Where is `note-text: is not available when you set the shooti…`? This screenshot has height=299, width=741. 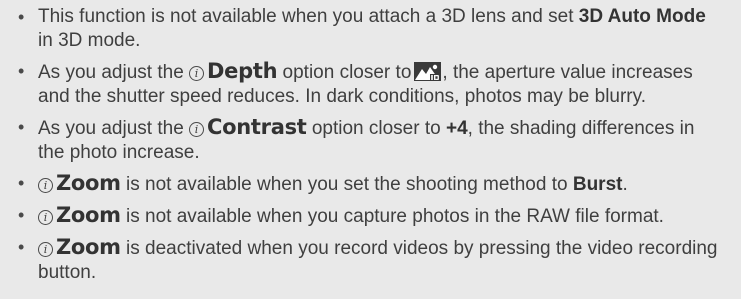 note-text: is not available when you set the shooti… is located at coordinates (347, 184).